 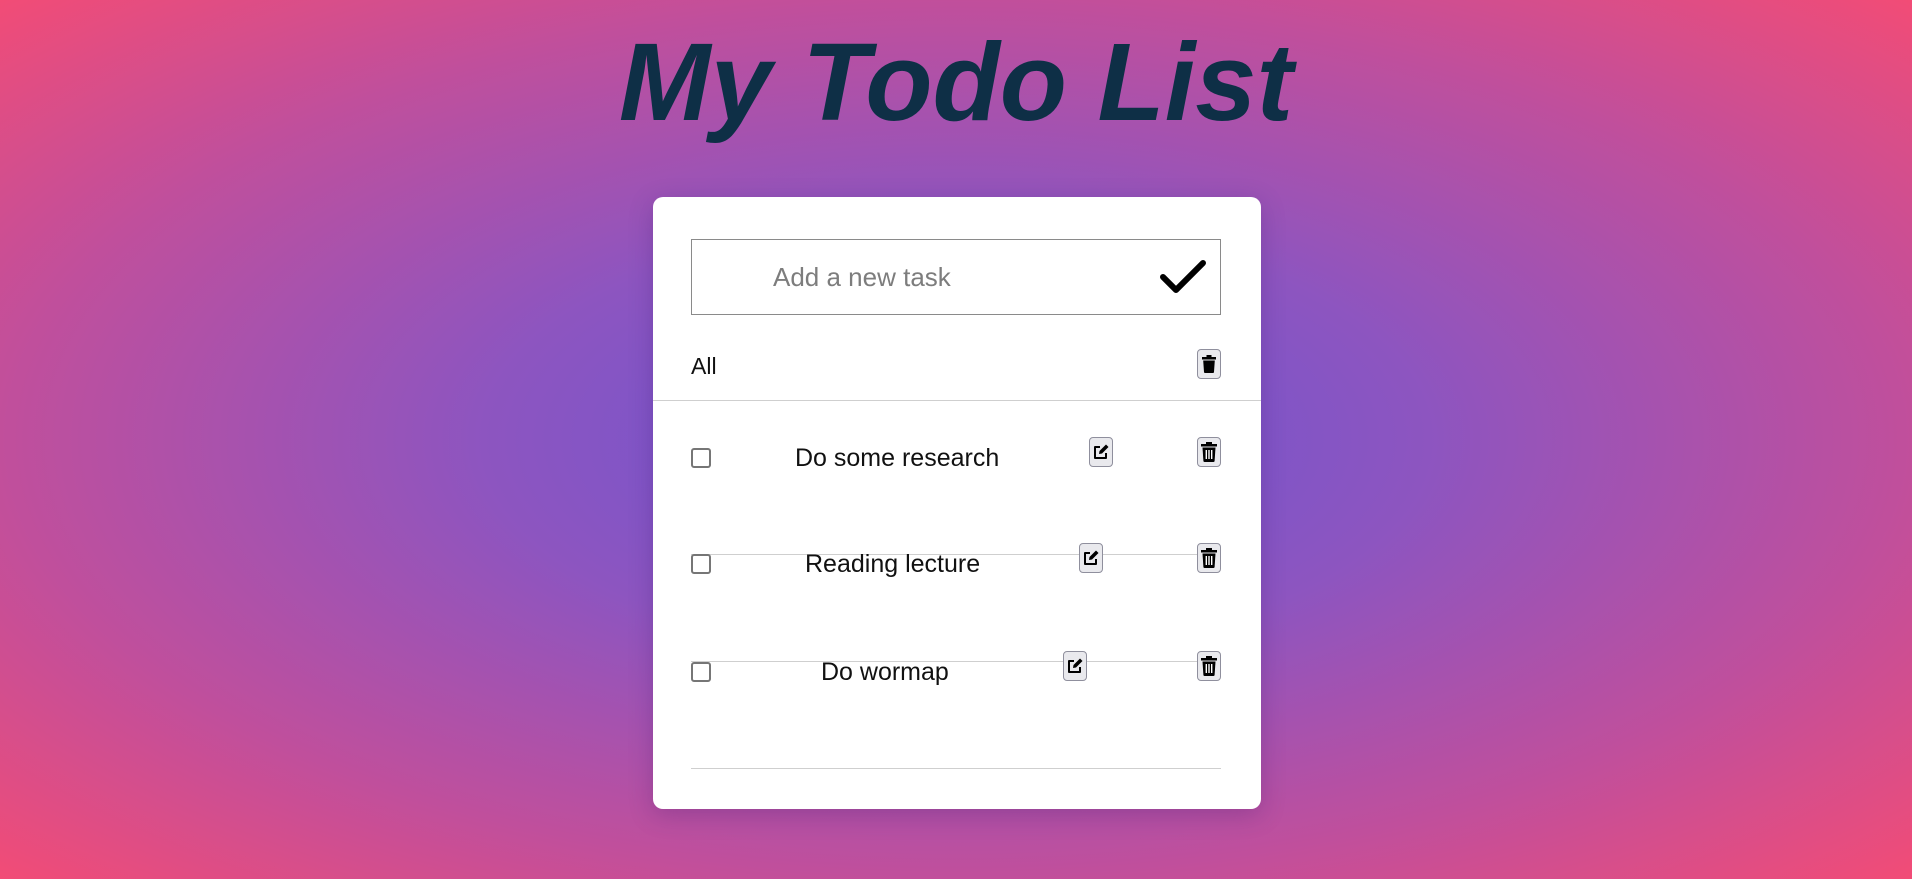 I want to click on new-task-form, so click(x=956, y=277).